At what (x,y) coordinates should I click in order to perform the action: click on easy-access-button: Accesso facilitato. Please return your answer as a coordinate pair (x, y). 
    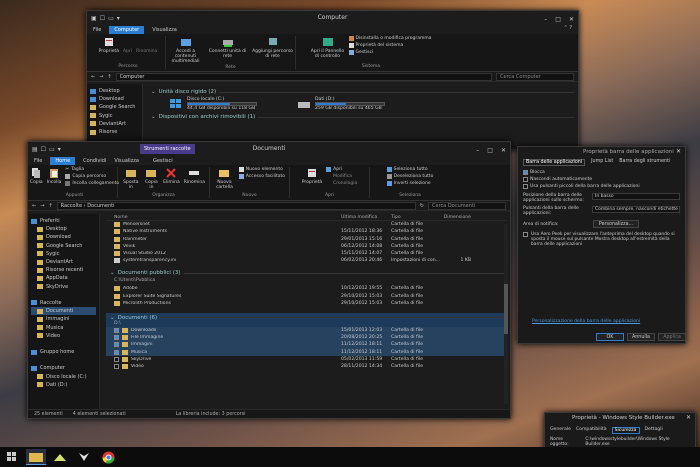
    Looking at the image, I should click on (261, 176).